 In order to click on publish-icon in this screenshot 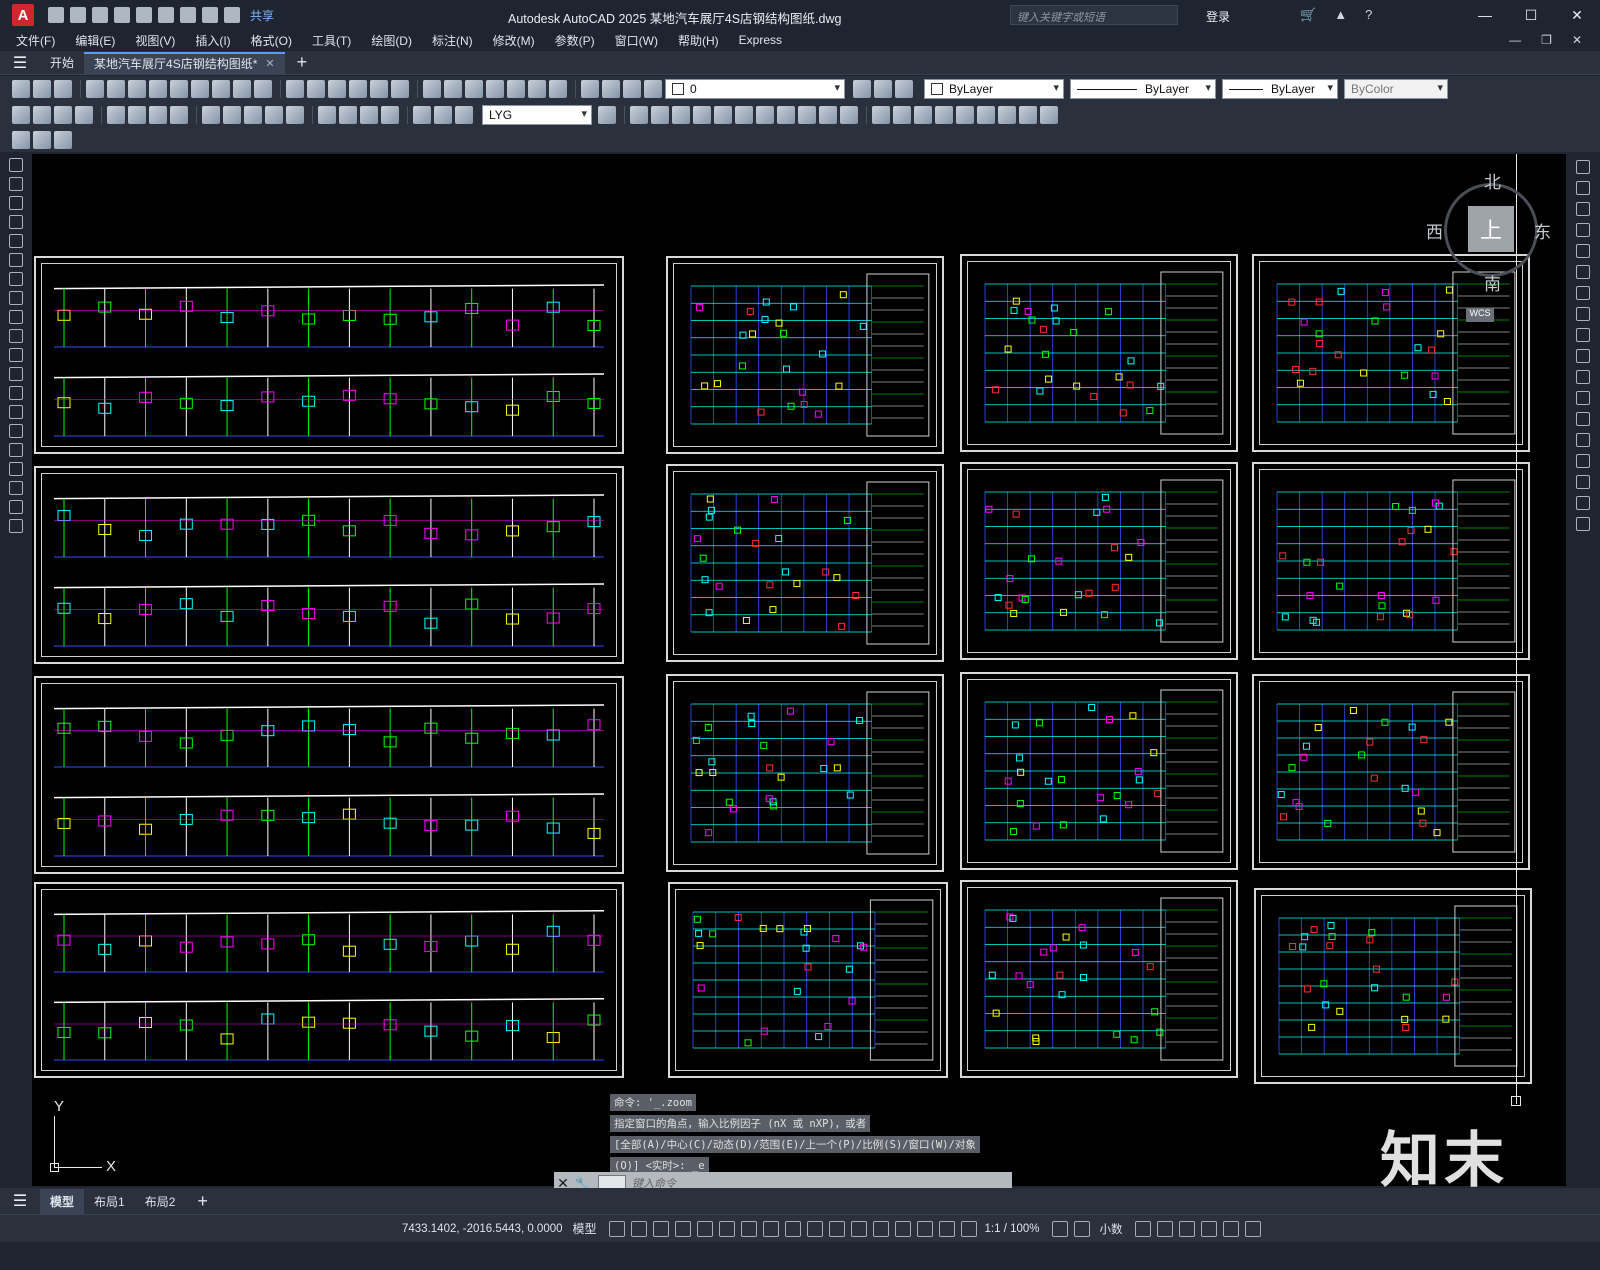, I will do `click(137, 89)`.